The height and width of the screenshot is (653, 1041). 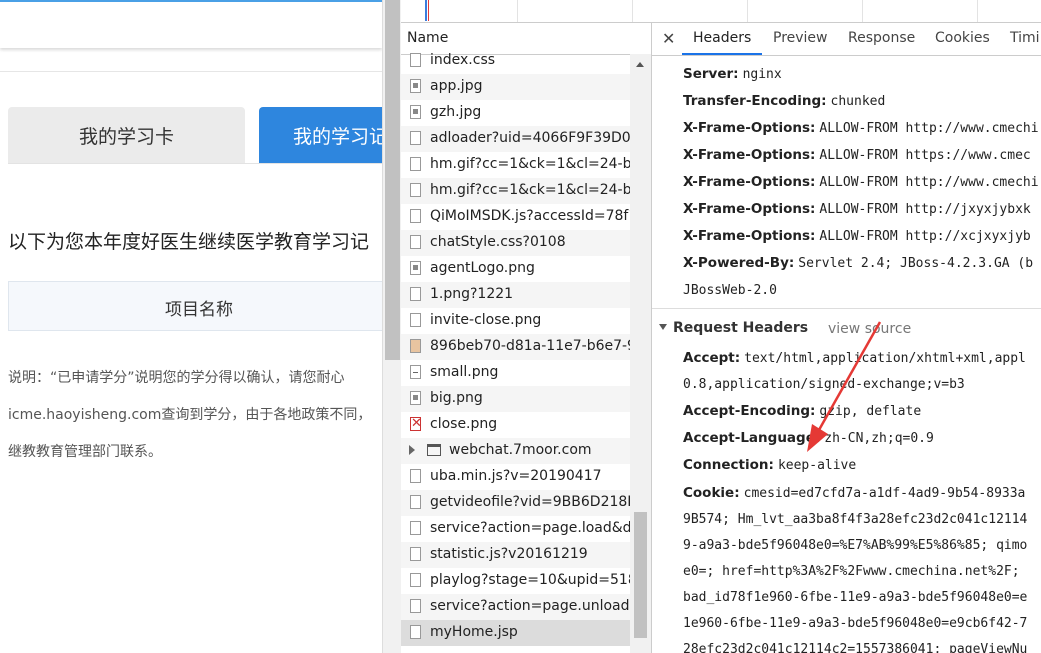 What do you see at coordinates (515, 373) in the screenshot?
I see `request-row: small.png` at bounding box center [515, 373].